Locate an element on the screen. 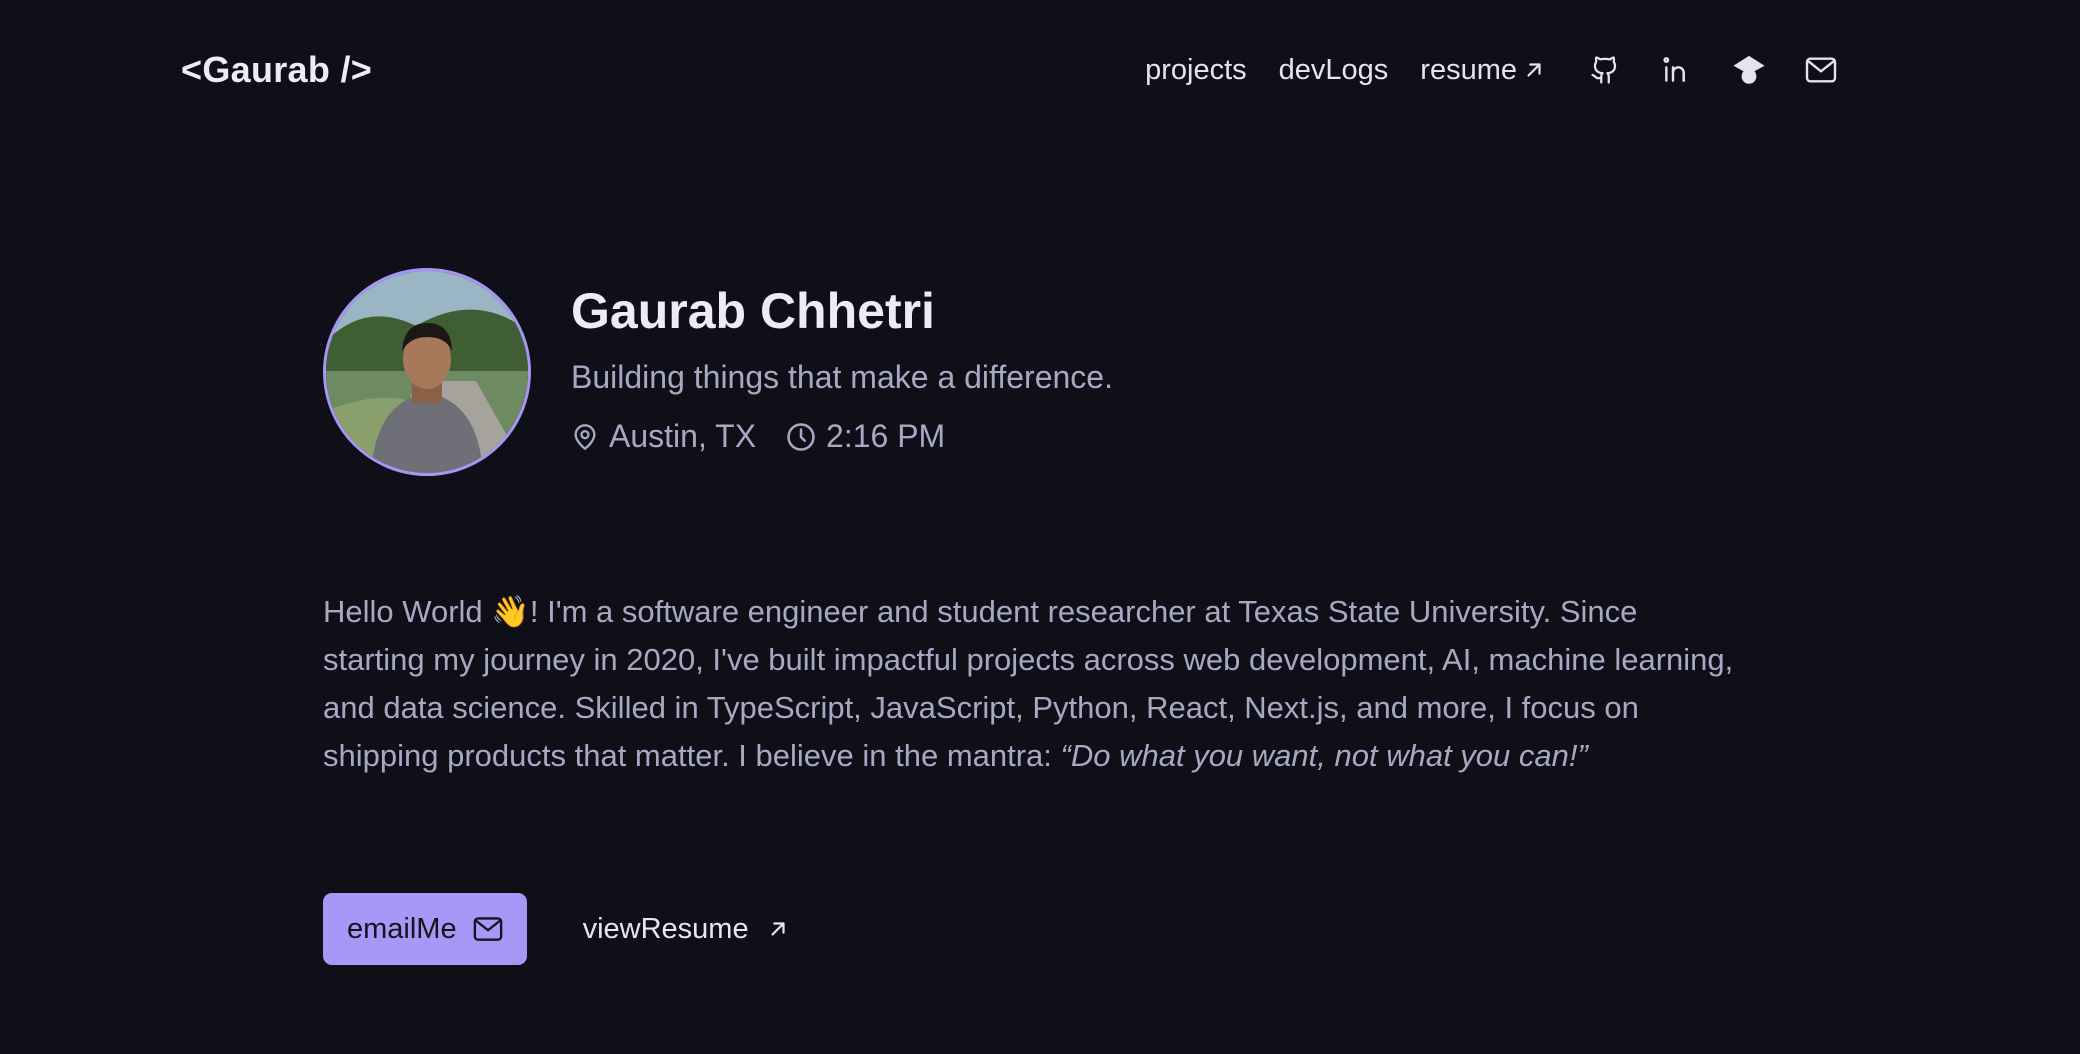 Image resolution: width=2080 pixels, height=1054 pixels. view-resume-button: viewResume is located at coordinates (686, 929).